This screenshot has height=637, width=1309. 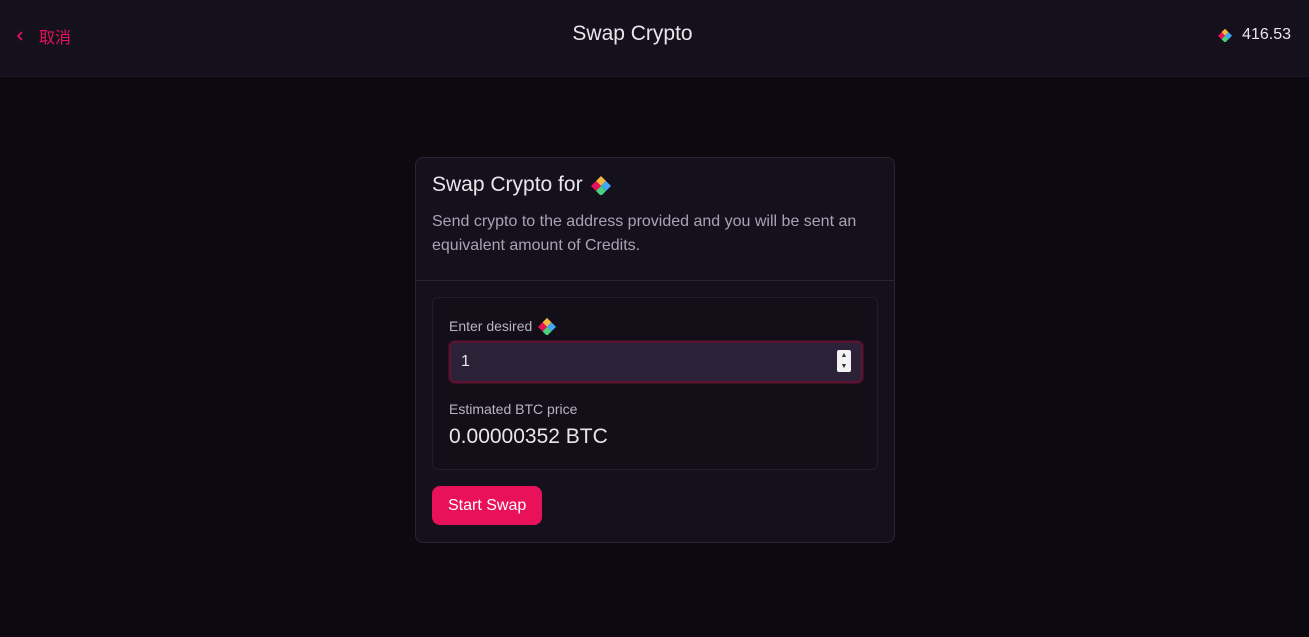 I want to click on credits-balance: 416.53, so click(x=1254, y=35).